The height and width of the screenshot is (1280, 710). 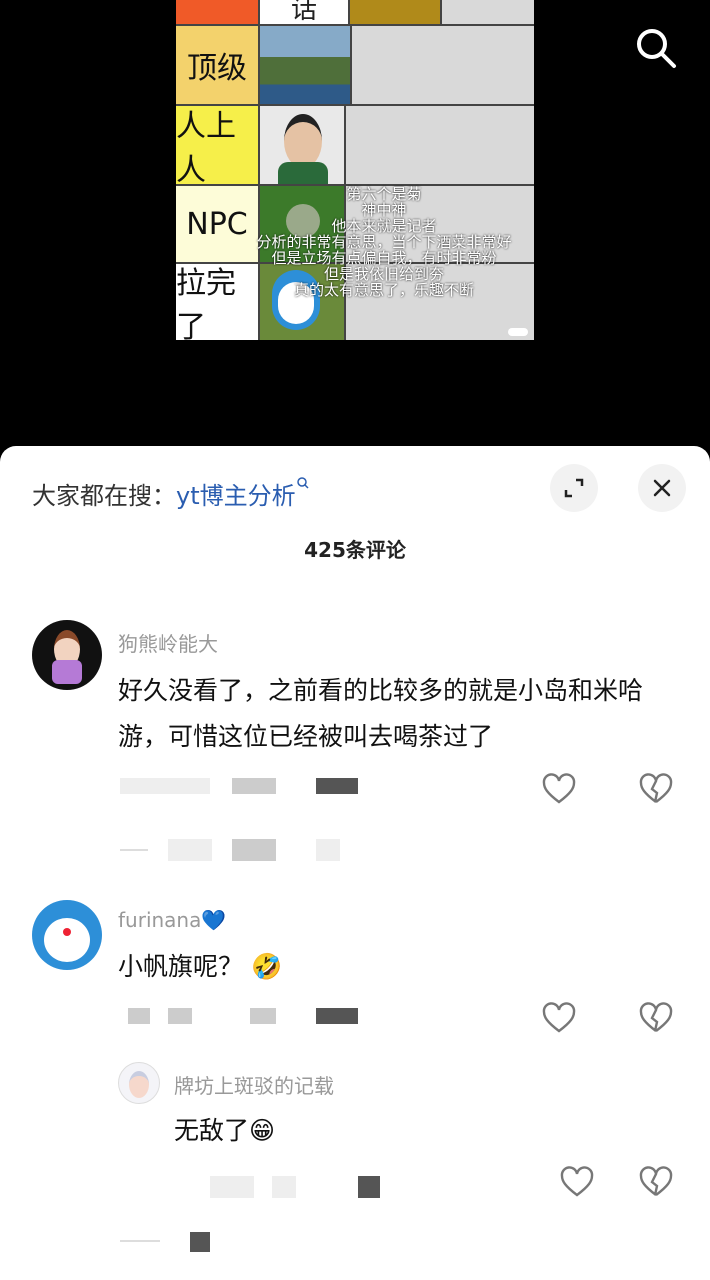 What do you see at coordinates (381, 713) in the screenshot?
I see `comment-text: 好久没看了，之前看的比较多的就是小岛和米哈游，可惜这位已经被叫去喝茶过了` at bounding box center [381, 713].